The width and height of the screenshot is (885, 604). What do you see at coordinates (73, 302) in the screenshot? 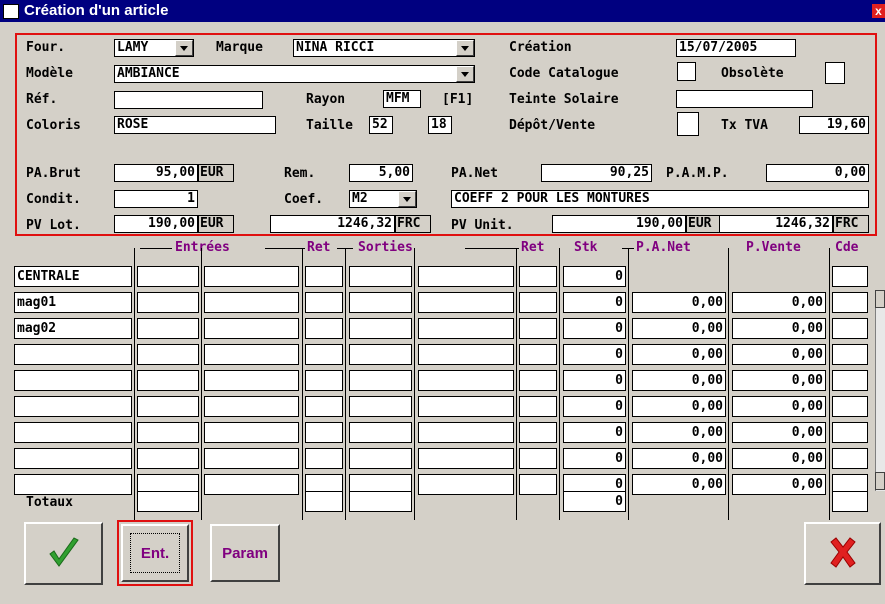
I see `grid-cell-name: mag01` at bounding box center [73, 302].